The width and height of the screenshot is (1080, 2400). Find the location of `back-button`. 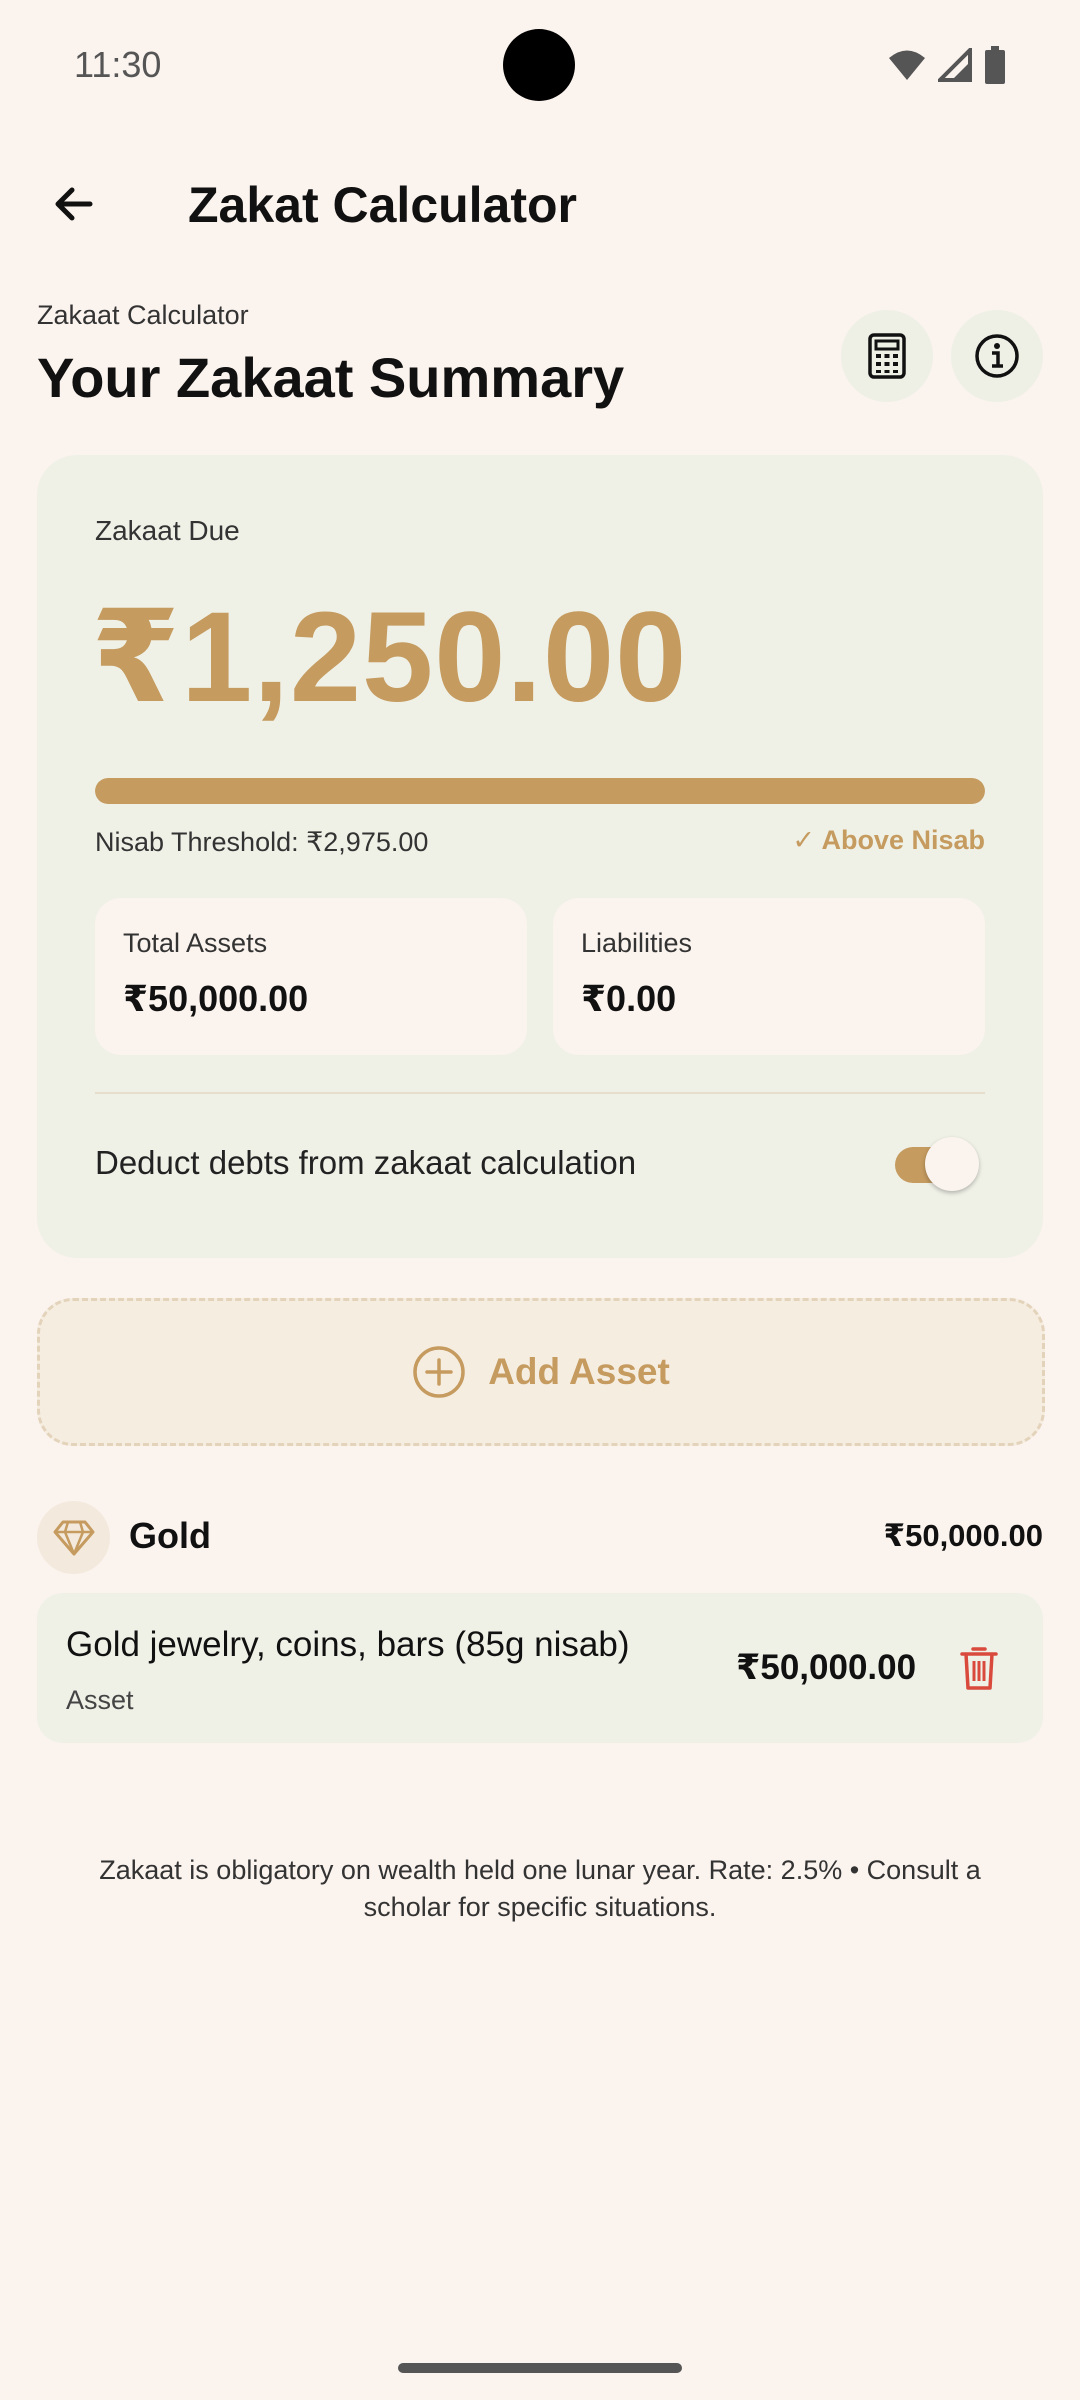

back-button is located at coordinates (74, 204).